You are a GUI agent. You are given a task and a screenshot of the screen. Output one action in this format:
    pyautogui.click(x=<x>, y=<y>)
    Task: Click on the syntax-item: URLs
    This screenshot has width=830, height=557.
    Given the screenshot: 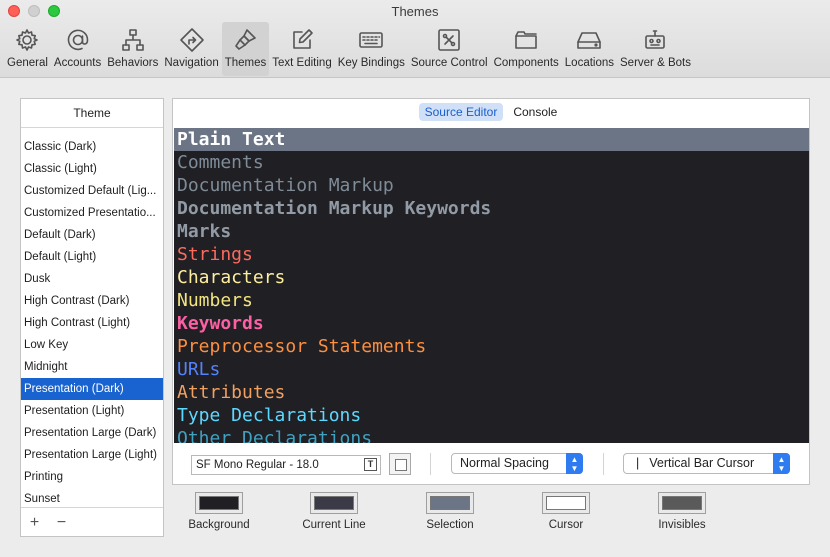 What is the action you would take?
    pyautogui.click(x=491, y=369)
    